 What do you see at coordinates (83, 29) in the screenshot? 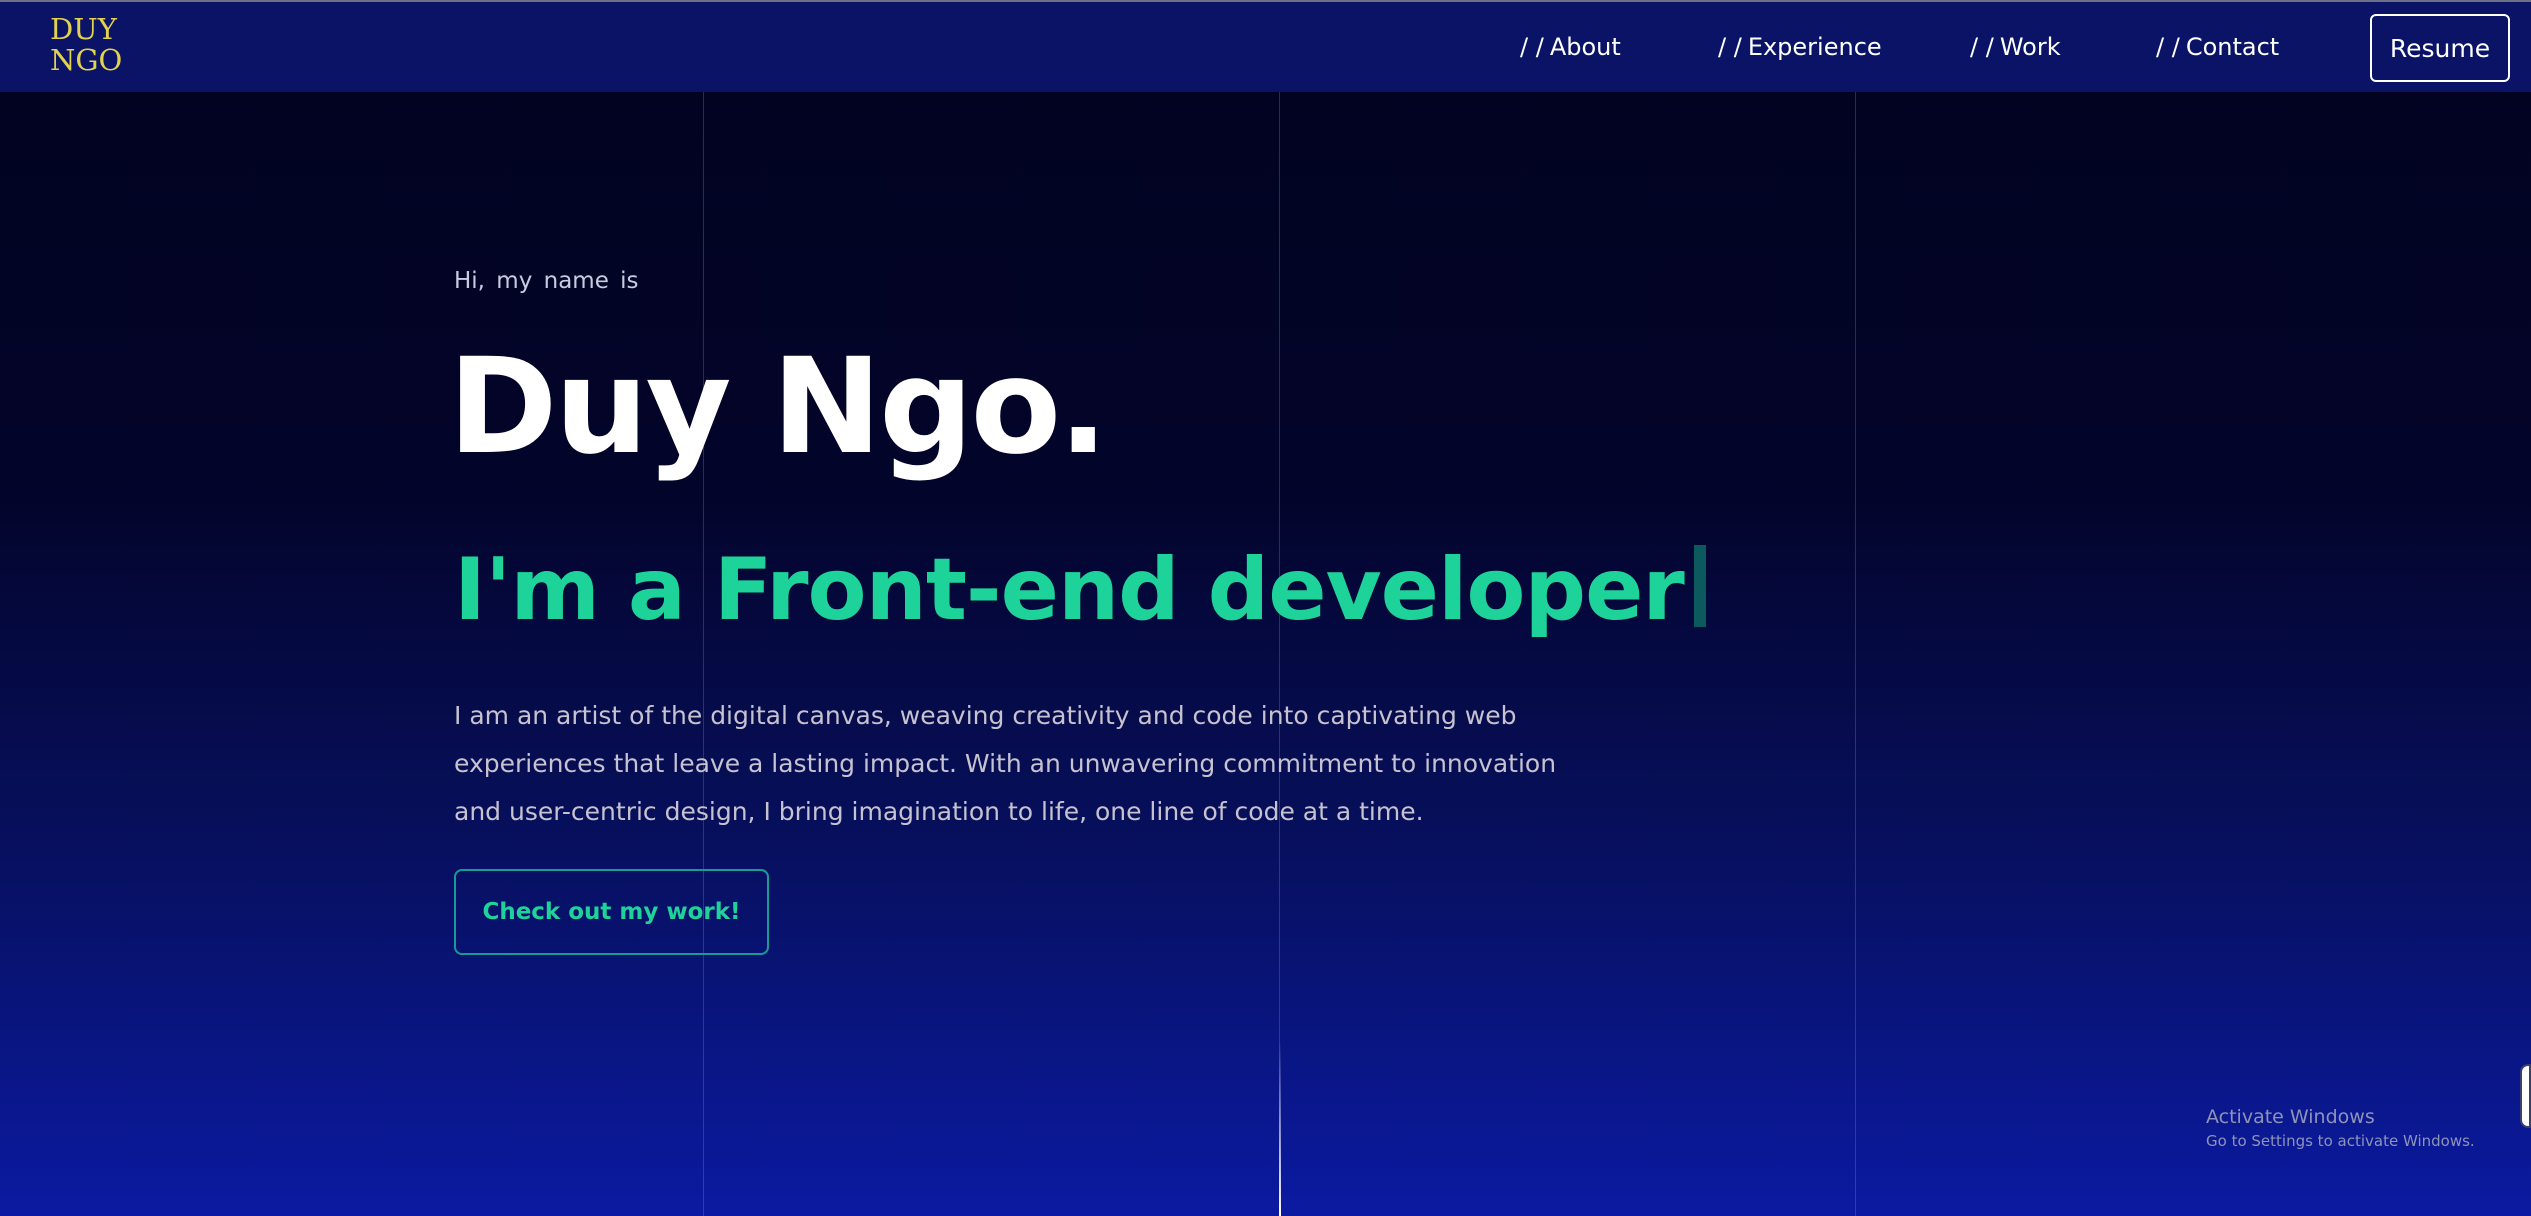
I see `logo-line-1: DUY` at bounding box center [83, 29].